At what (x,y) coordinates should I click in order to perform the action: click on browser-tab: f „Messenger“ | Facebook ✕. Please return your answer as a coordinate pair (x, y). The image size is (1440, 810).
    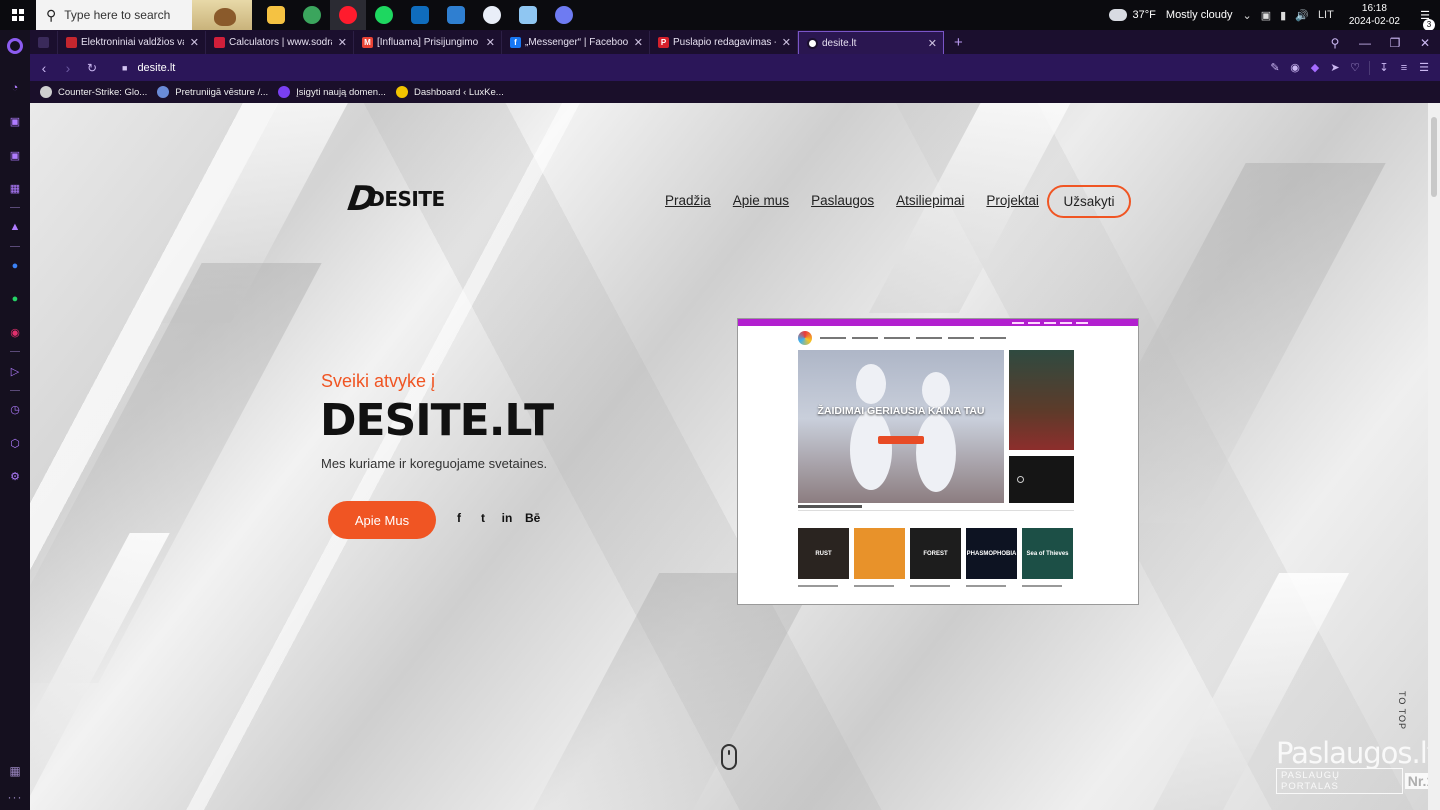
    Looking at the image, I should click on (576, 42).